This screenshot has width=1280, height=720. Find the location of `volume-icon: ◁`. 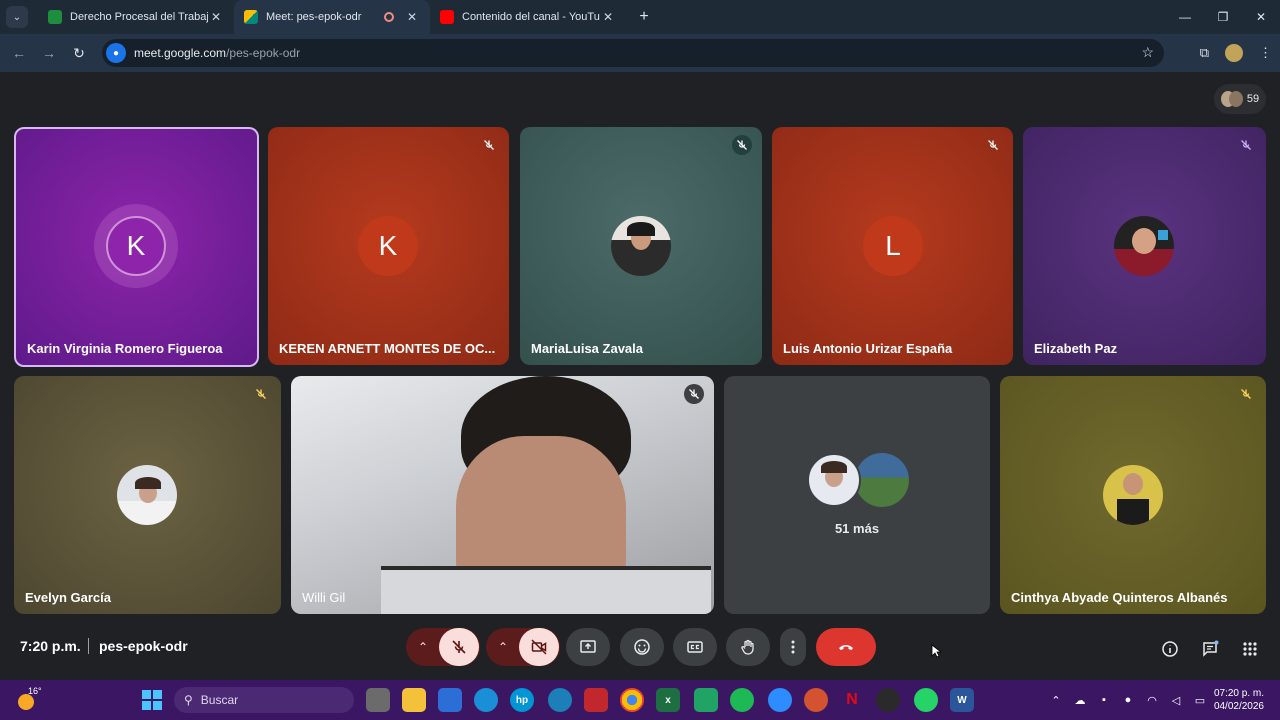

volume-icon: ◁ is located at coordinates (1176, 700).